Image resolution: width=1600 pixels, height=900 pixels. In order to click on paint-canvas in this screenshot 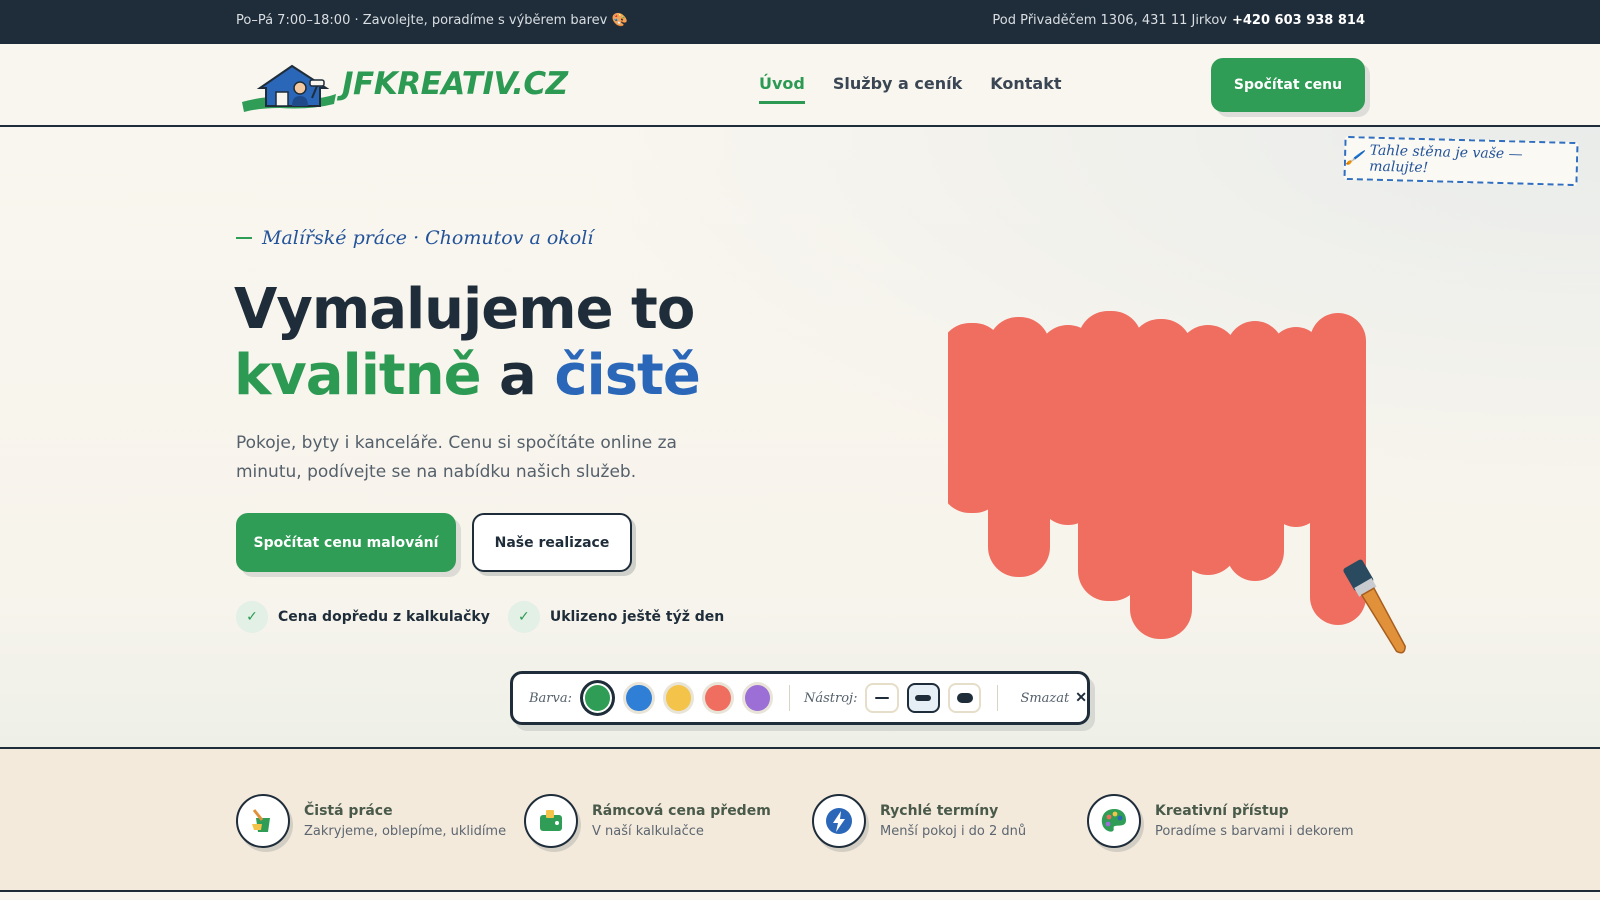, I will do `click(1198, 497)`.